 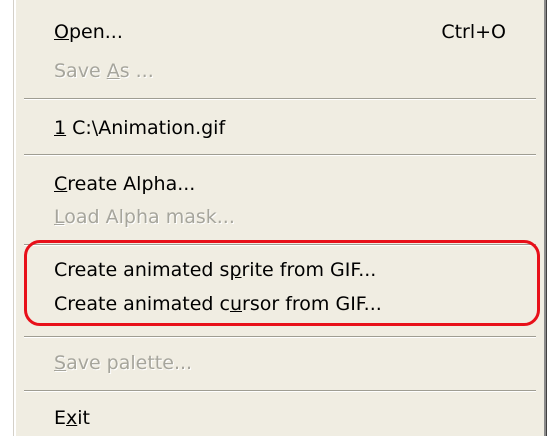 What do you see at coordinates (142, 270) in the screenshot?
I see `menu-item-create-sprite-prefix: Create animated s` at bounding box center [142, 270].